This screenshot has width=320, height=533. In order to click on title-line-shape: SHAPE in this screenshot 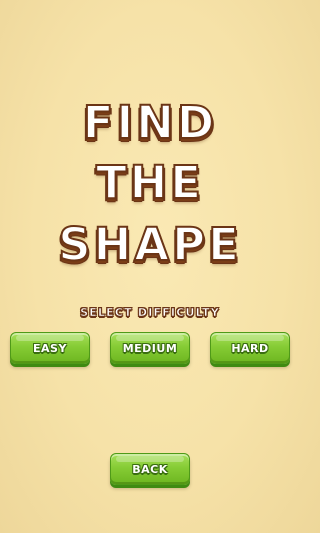, I will do `click(149, 244)`.